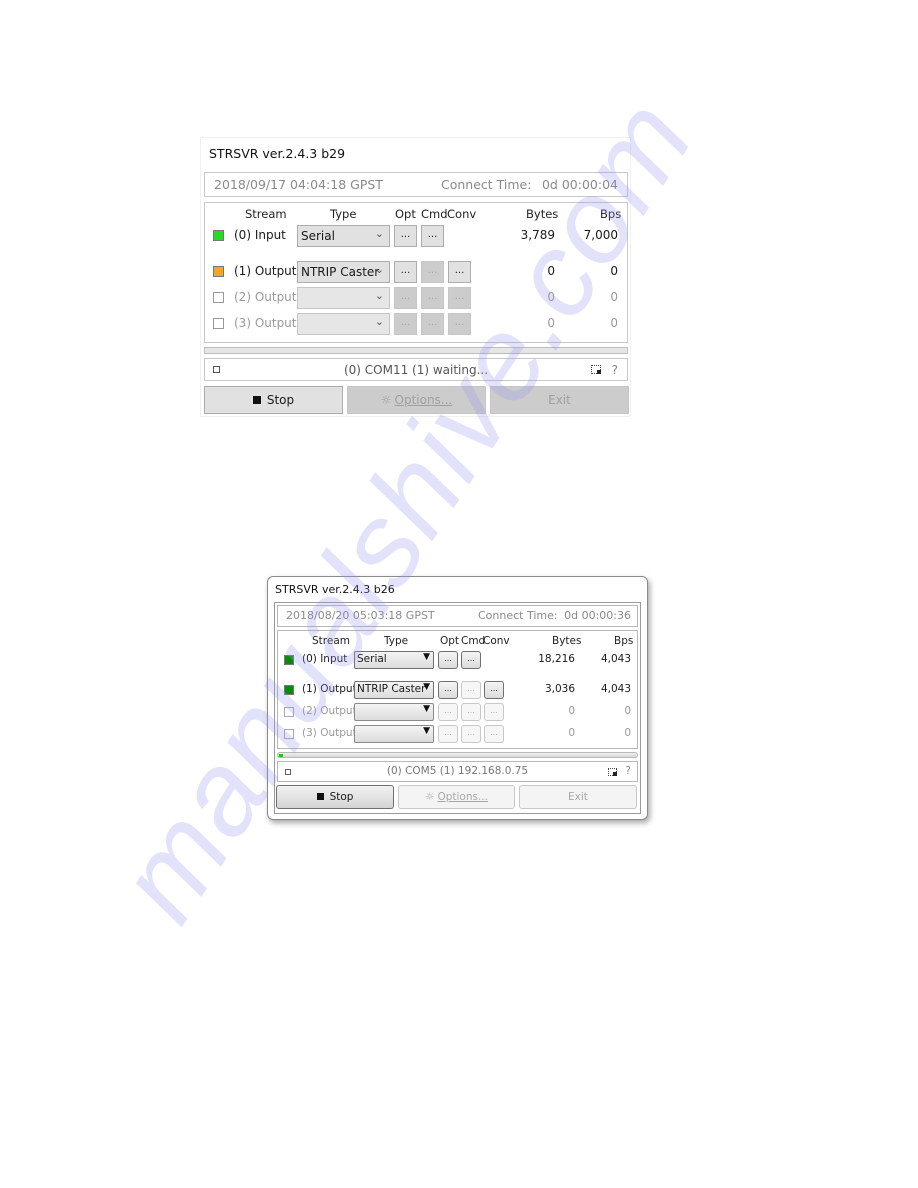 This screenshot has height=1188, width=918. I want to click on type-value: NTRIP Caster, so click(391, 689).